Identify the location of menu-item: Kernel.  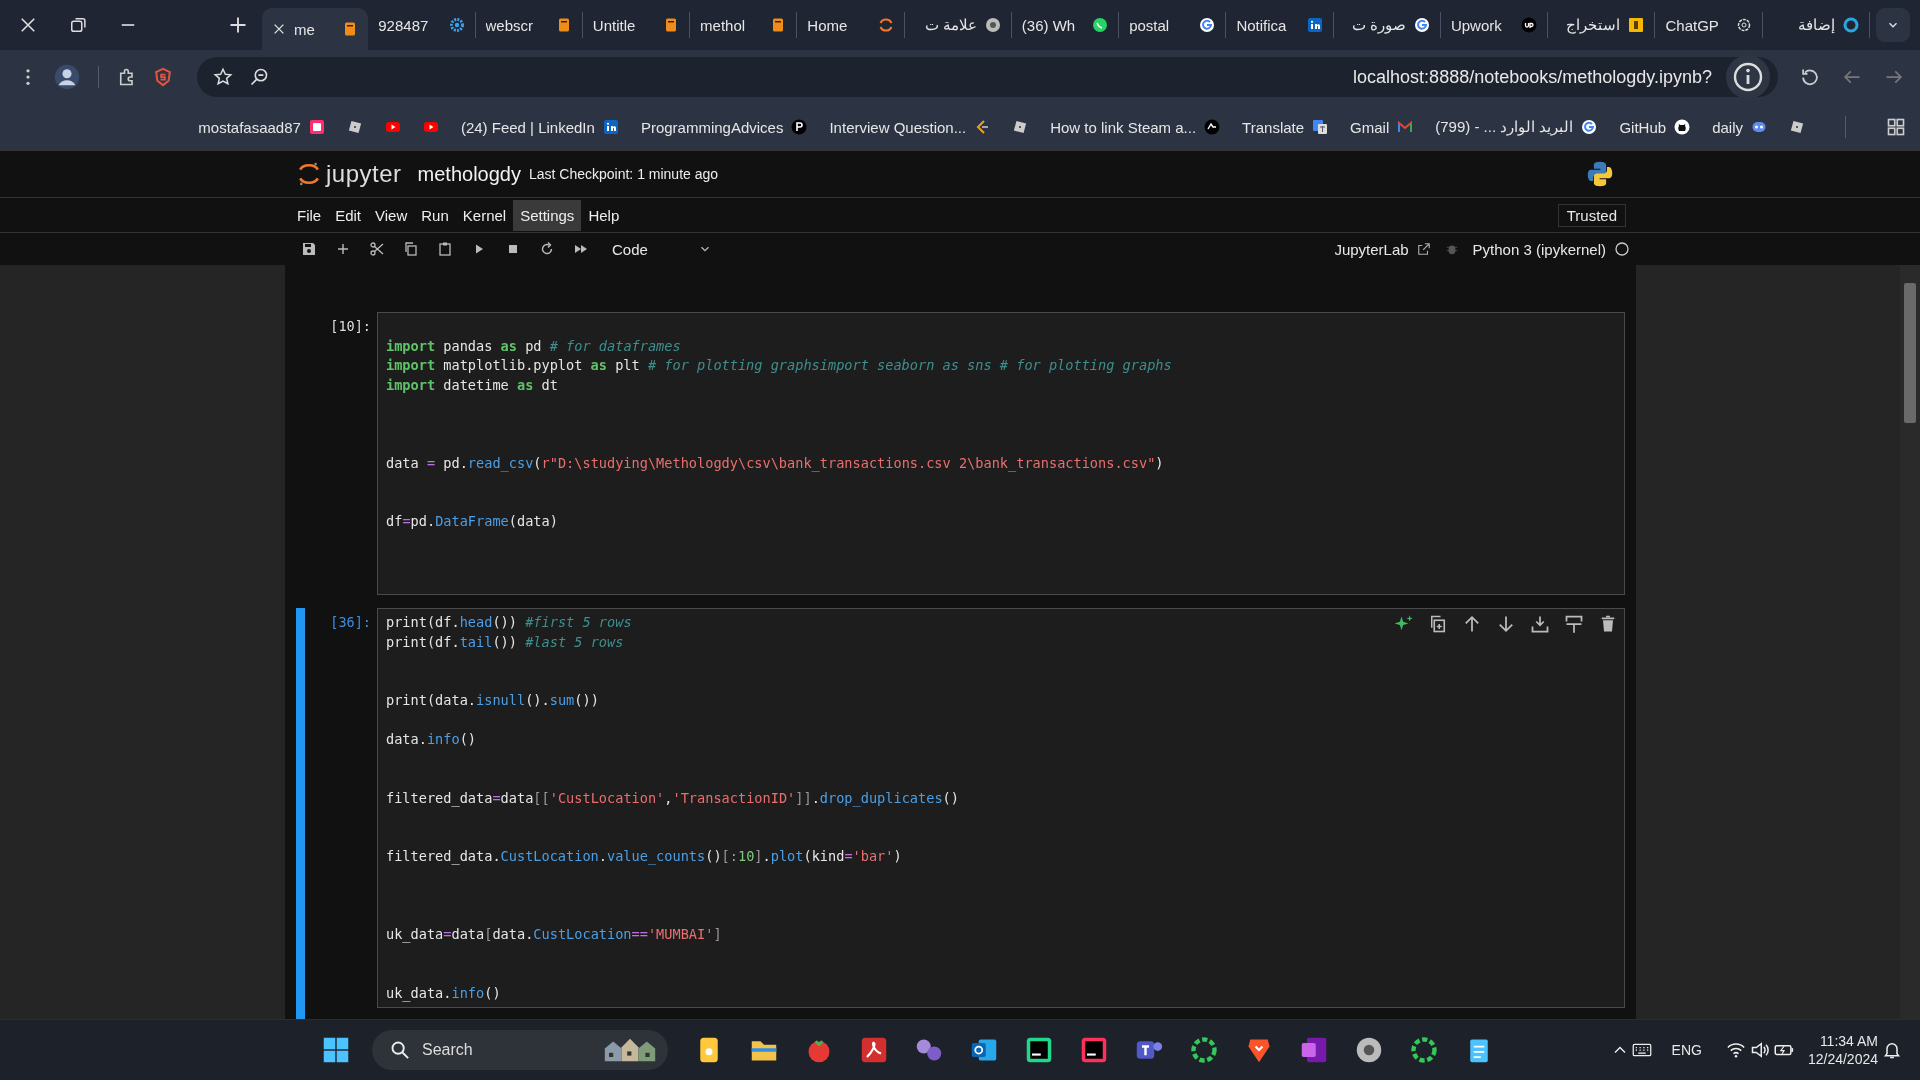
(484, 215).